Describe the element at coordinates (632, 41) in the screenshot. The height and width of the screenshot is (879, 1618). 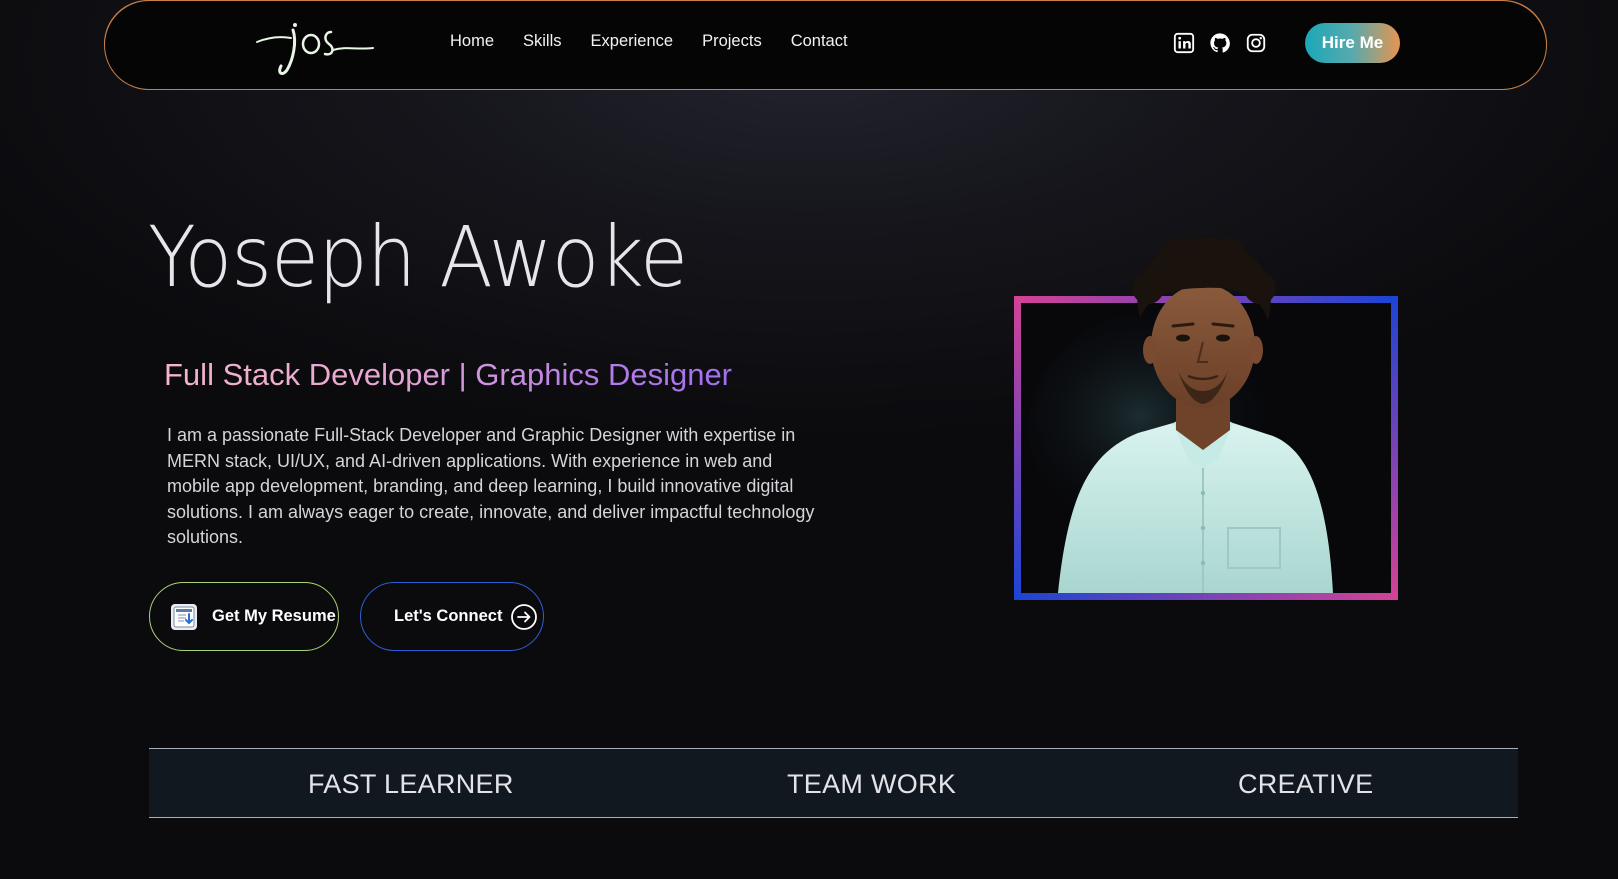
I see `nav-link-experience: Experience` at that location.